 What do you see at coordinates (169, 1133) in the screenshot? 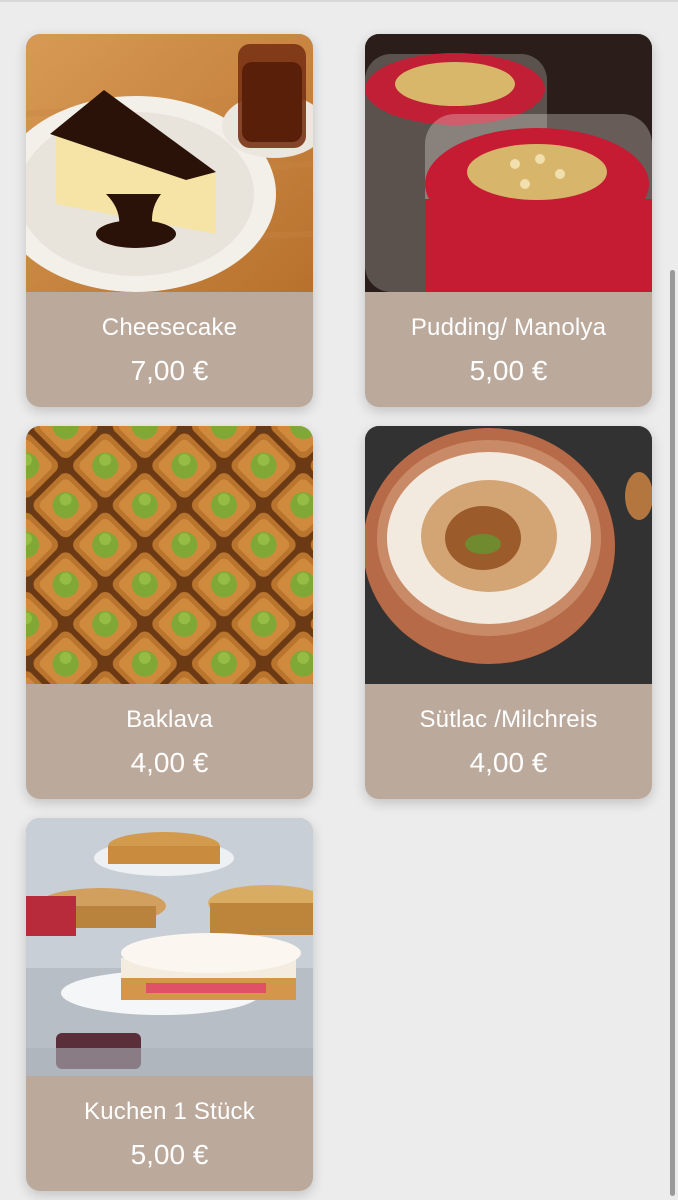
I see `menu-item-info: Kuchen 1 Stück 5,00 €` at bounding box center [169, 1133].